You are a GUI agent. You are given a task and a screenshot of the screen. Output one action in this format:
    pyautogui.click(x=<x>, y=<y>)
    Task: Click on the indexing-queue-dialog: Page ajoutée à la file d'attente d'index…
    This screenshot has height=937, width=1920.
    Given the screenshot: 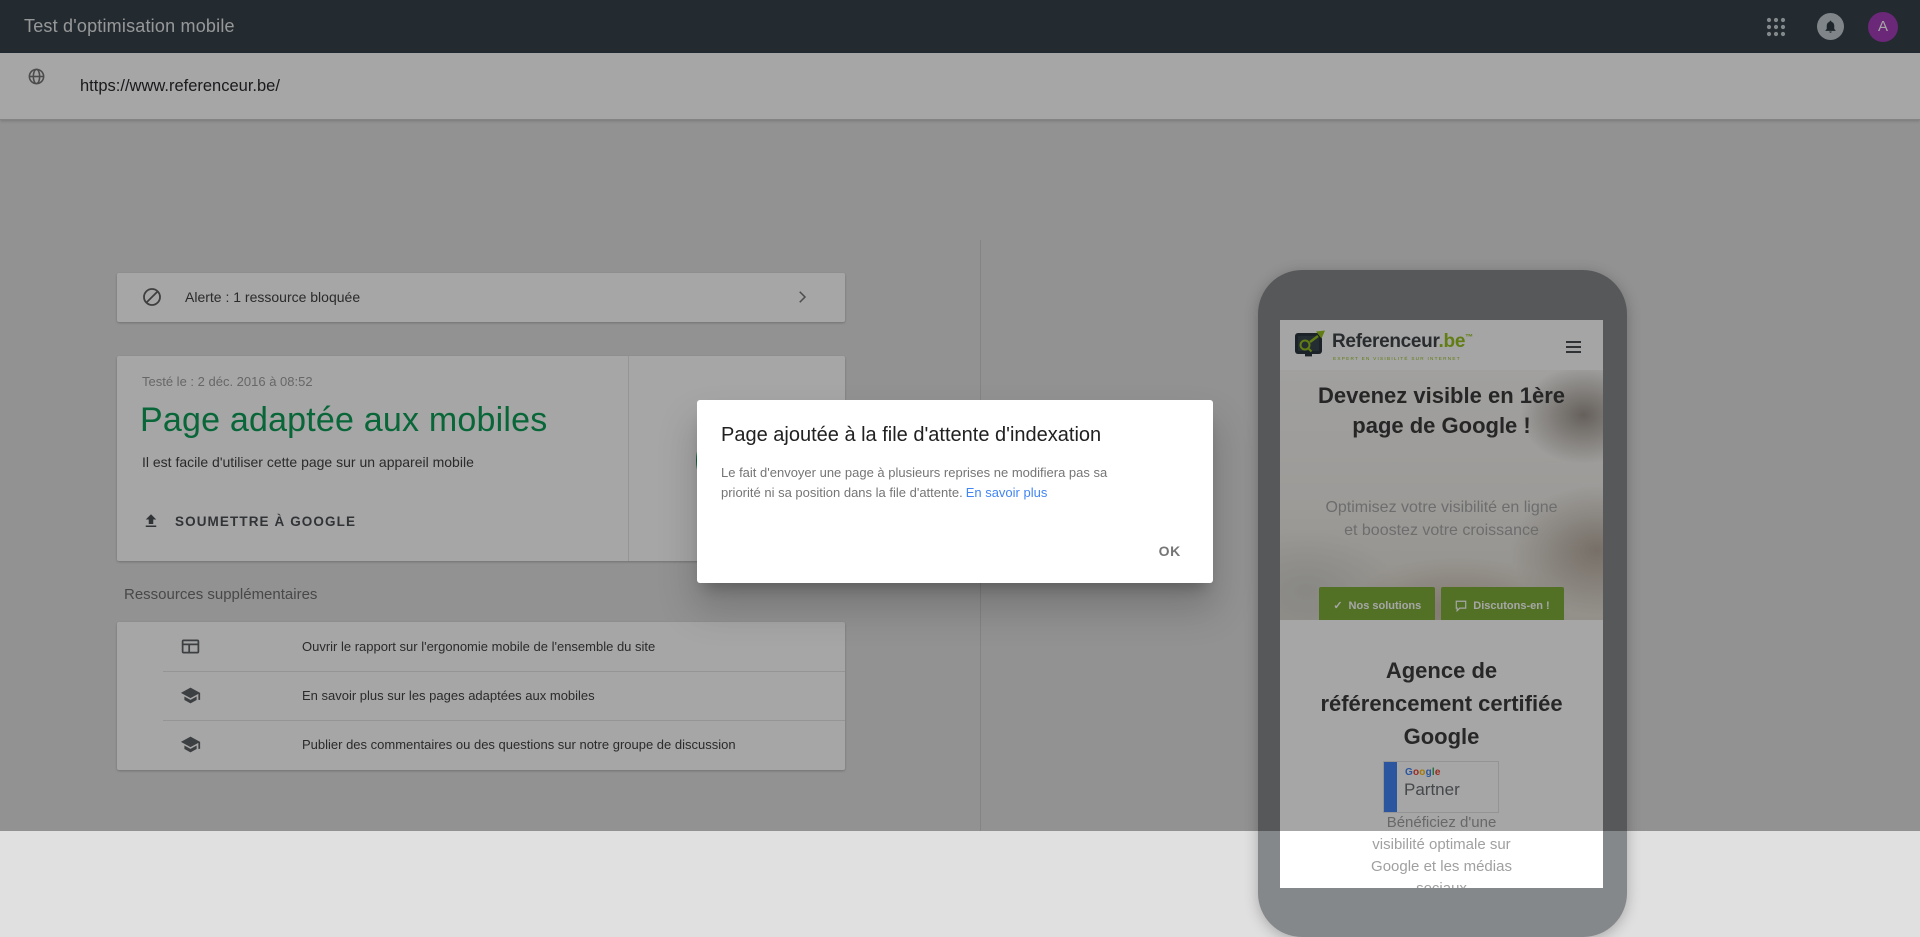 What is the action you would take?
    pyautogui.click(x=955, y=491)
    